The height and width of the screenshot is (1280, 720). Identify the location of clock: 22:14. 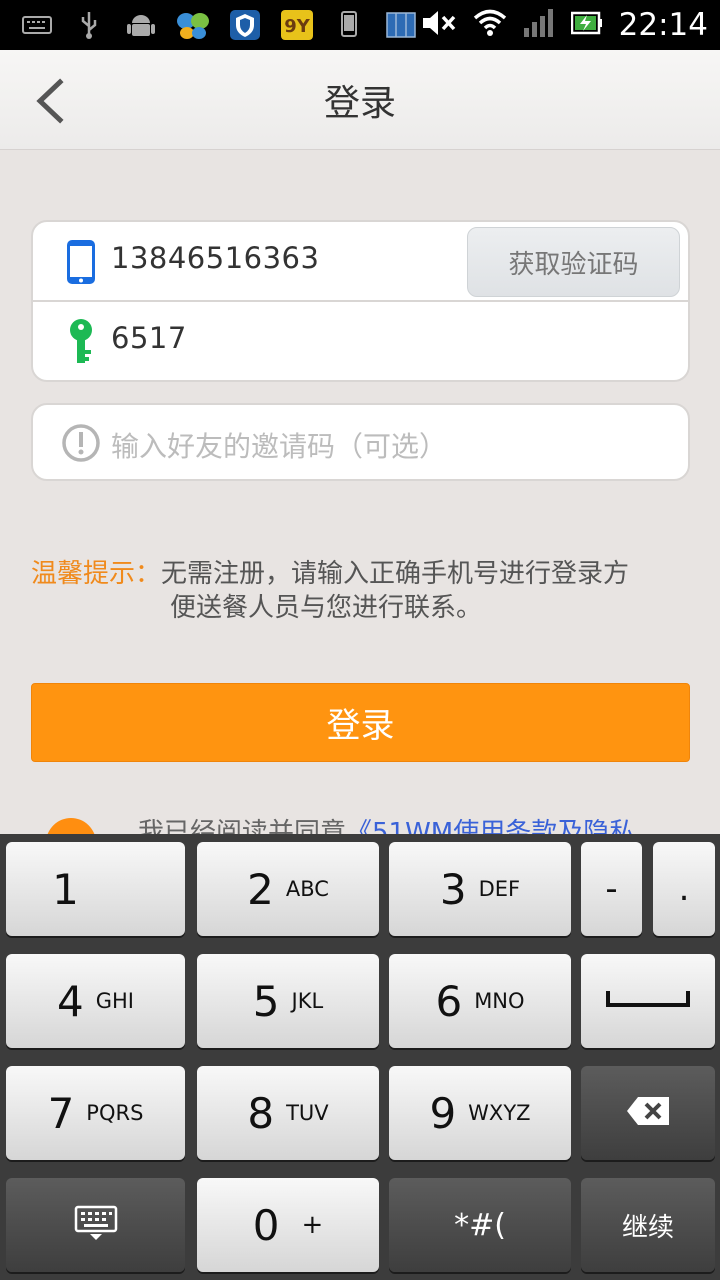
(663, 25).